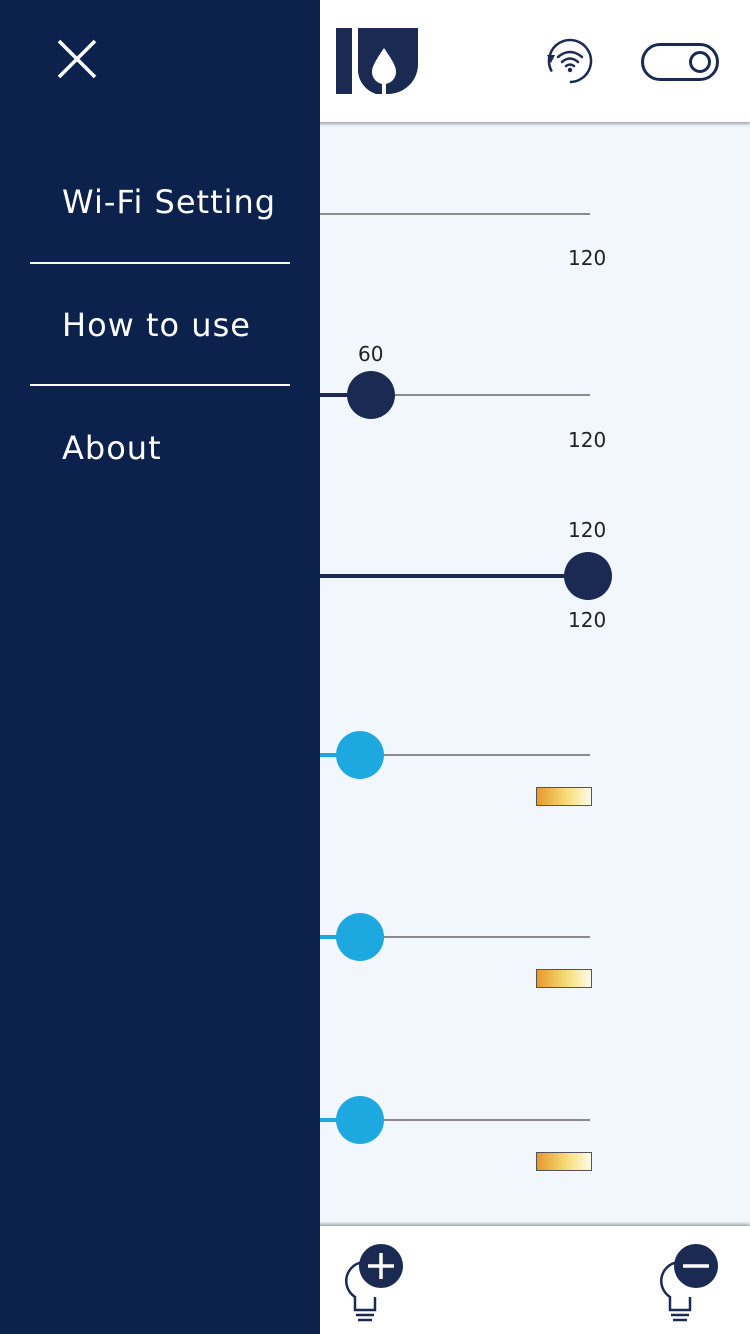  Describe the element at coordinates (375, 1282) in the screenshot. I see `bulb-add-icon` at that location.